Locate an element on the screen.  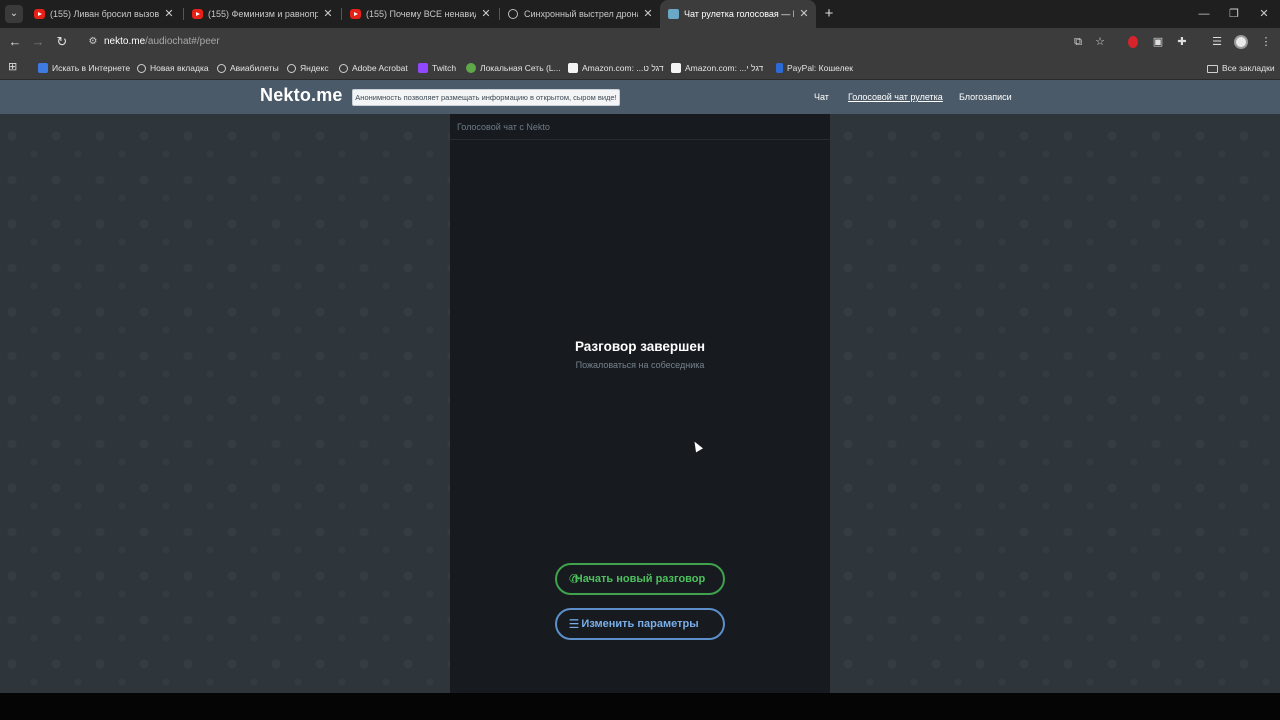
paypal-icon is located at coordinates (779, 68).